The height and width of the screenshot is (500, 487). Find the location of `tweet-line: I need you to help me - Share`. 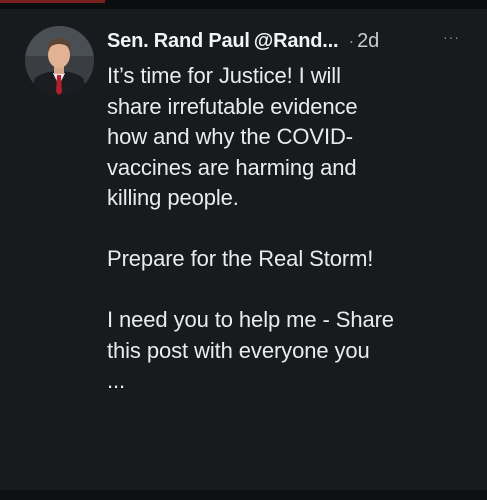

tweet-line: I need you to help me - Share is located at coordinates (250, 319).